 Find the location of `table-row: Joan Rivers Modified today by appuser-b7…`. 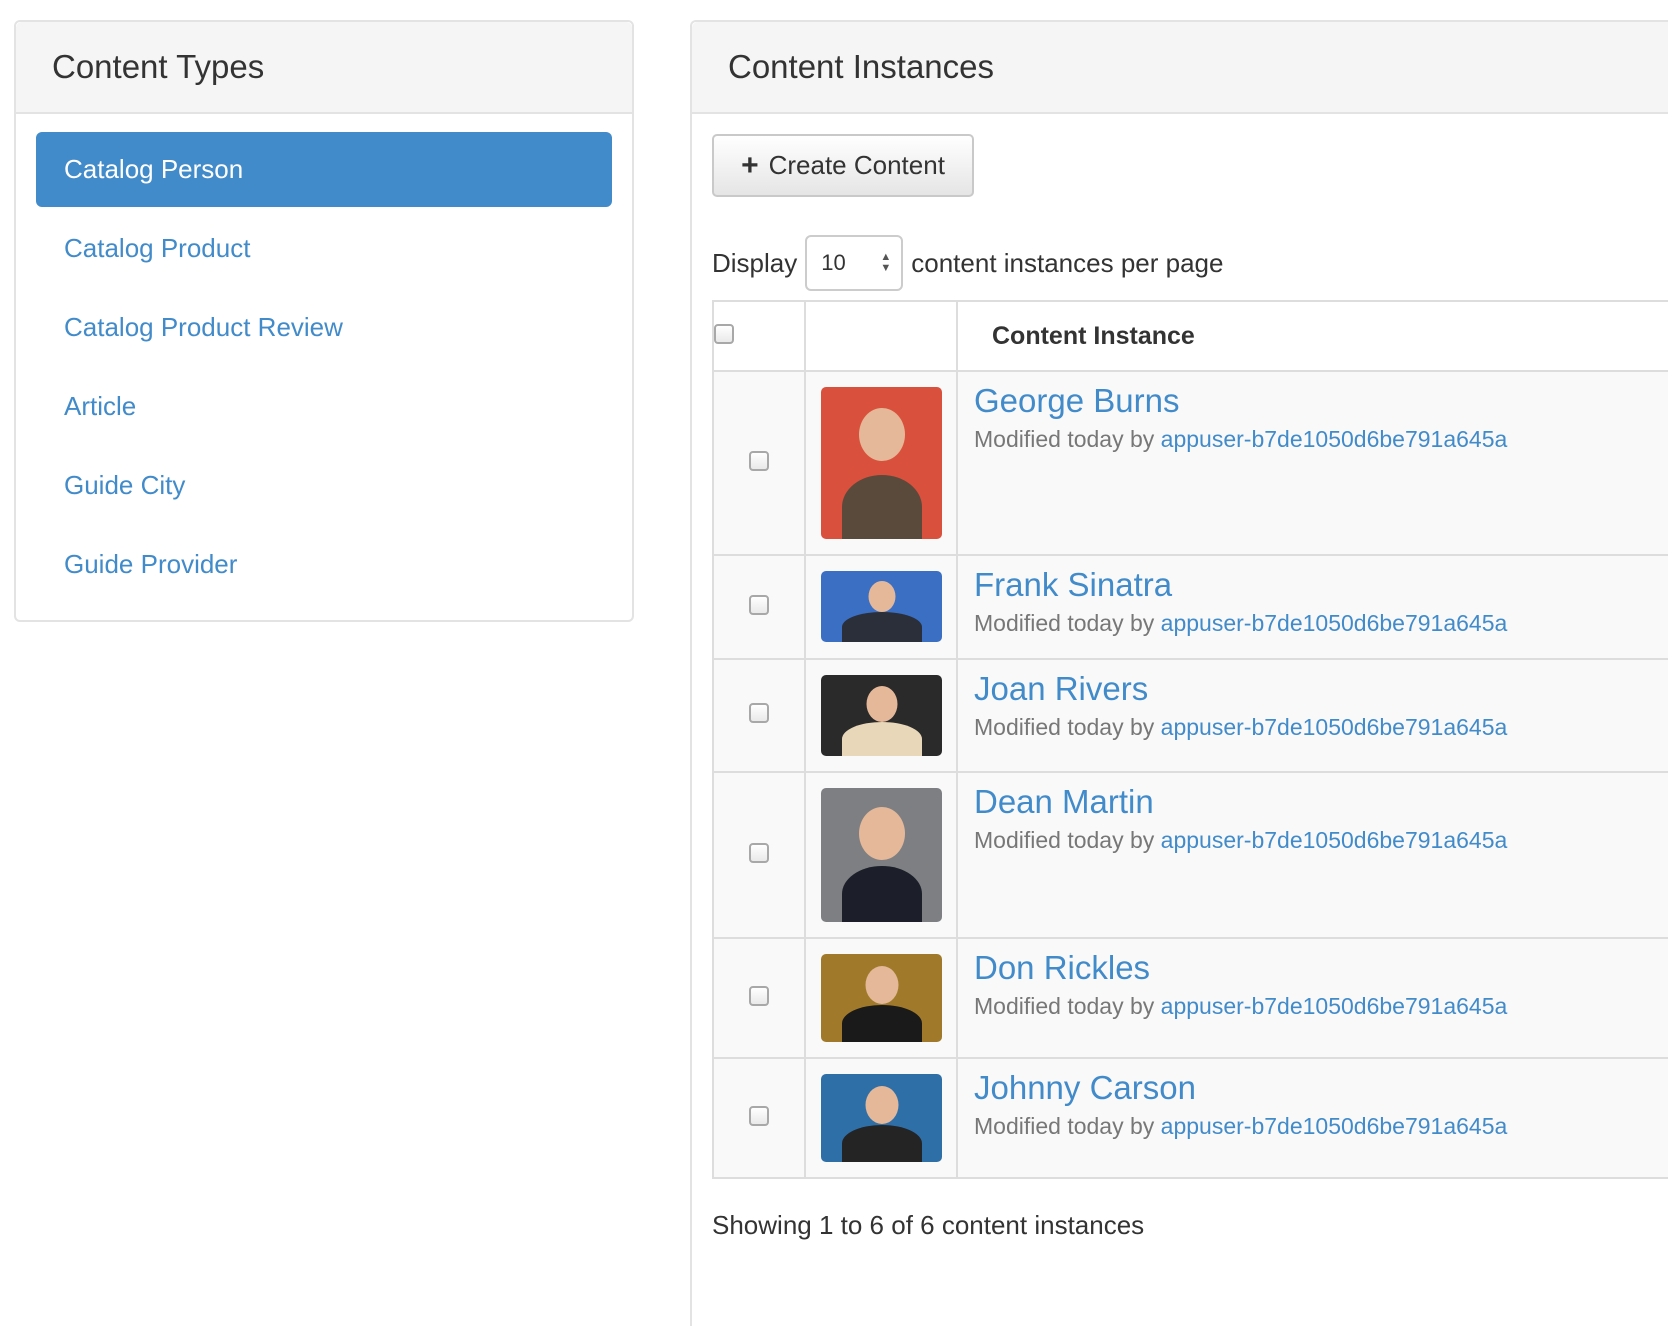

table-row: Joan Rivers Modified today by appuser-b7… is located at coordinates (1190, 715).